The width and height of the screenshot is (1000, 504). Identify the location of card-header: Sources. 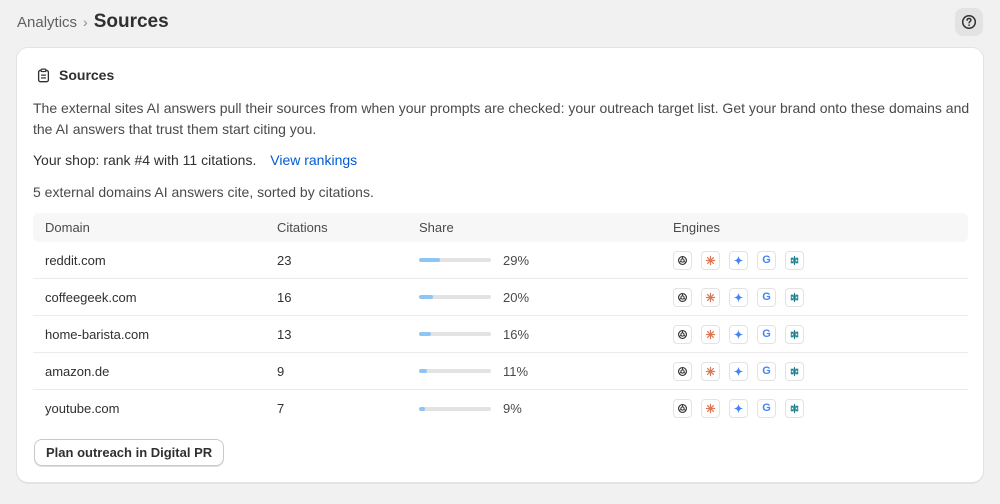
(75, 75).